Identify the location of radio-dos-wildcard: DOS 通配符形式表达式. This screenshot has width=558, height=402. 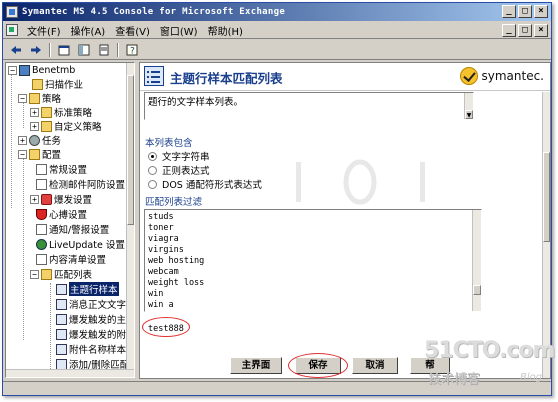
(205, 184).